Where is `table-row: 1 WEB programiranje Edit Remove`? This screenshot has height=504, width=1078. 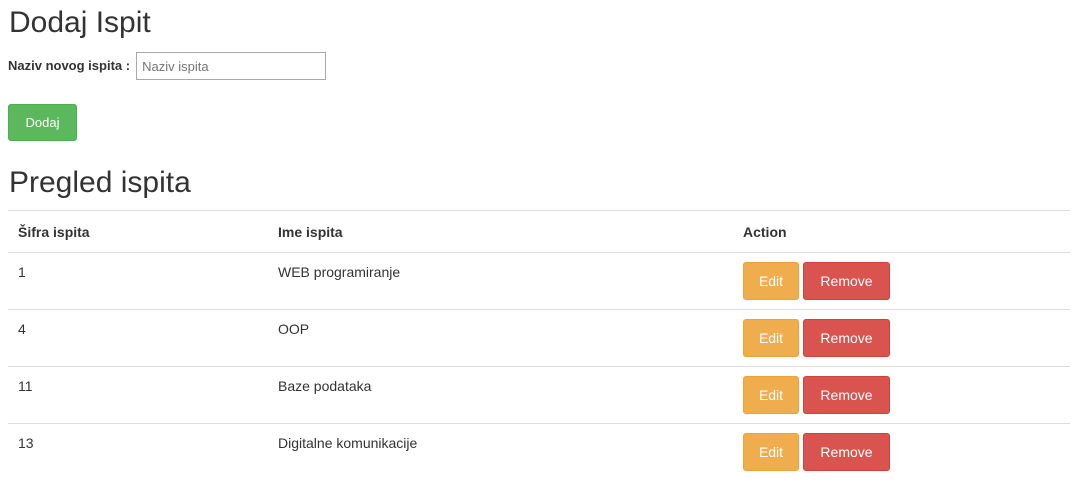 table-row: 1 WEB programiranje Edit Remove is located at coordinates (539, 281).